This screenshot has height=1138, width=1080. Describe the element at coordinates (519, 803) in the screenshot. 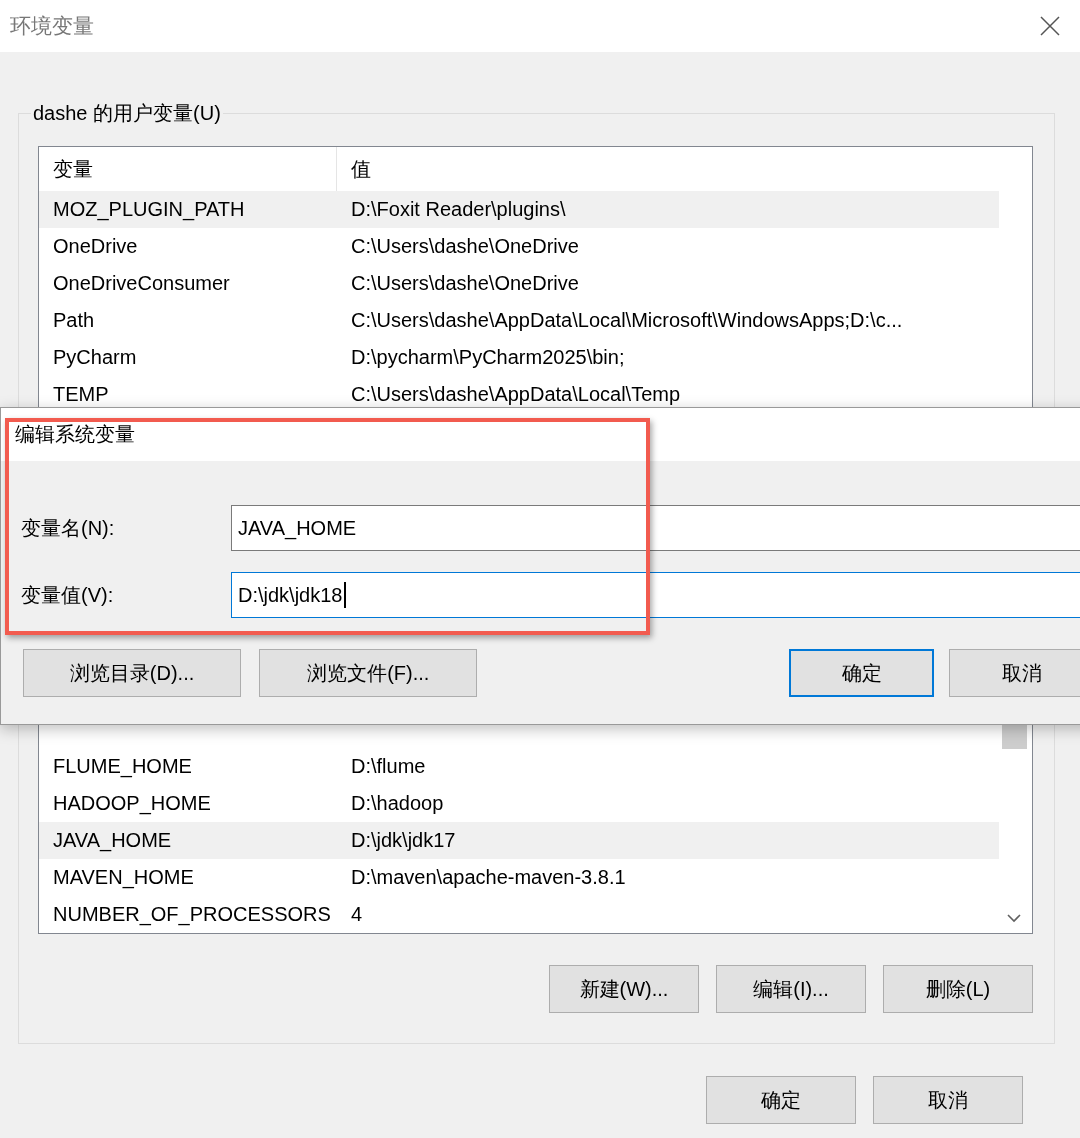

I see `list-row: HADOOP_HOME D:\hadoop` at that location.